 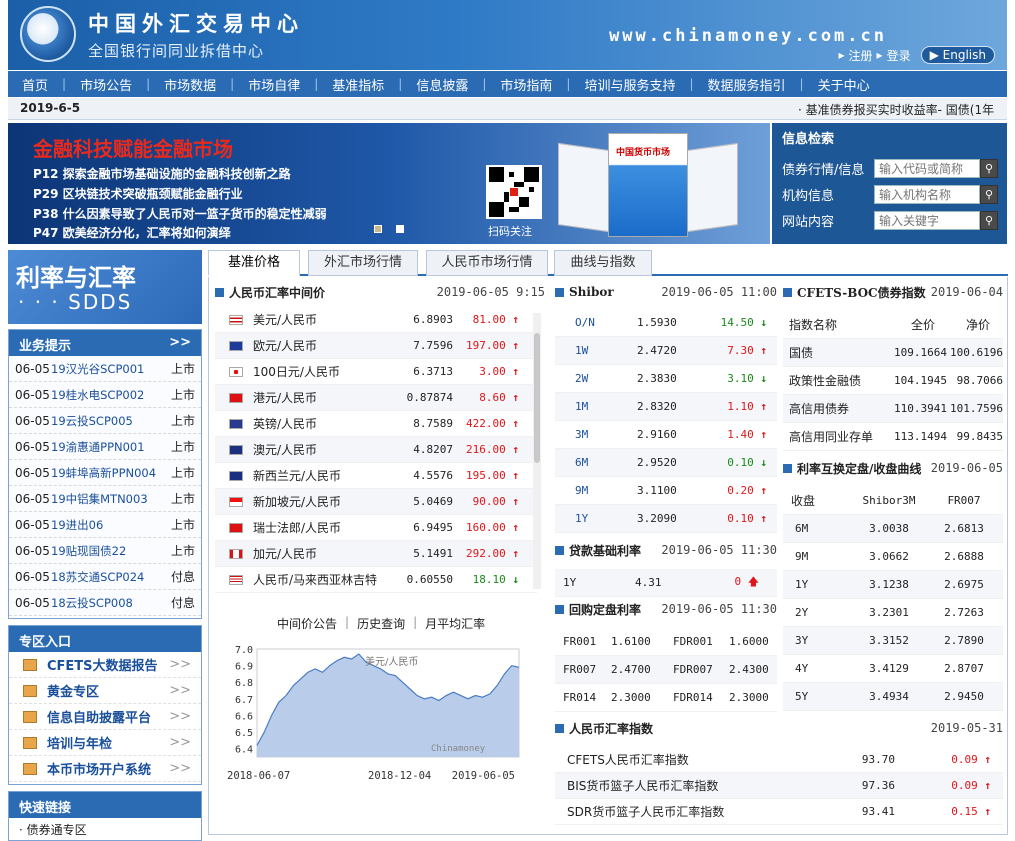 I want to click on rmbi-row: CFETS人民币汇率指数 93.70 0.09 ↑, so click(x=779, y=760).